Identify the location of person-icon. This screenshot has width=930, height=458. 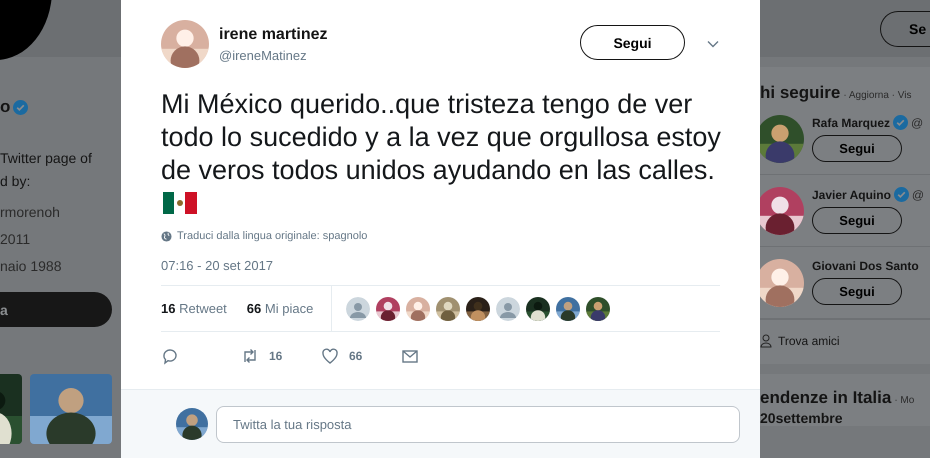
(766, 341).